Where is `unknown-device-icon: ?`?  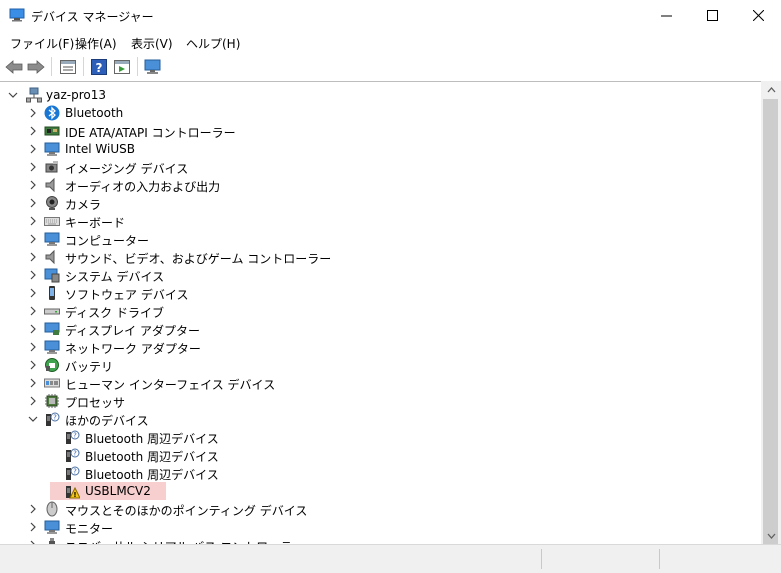 unknown-device-icon: ? is located at coordinates (73, 437).